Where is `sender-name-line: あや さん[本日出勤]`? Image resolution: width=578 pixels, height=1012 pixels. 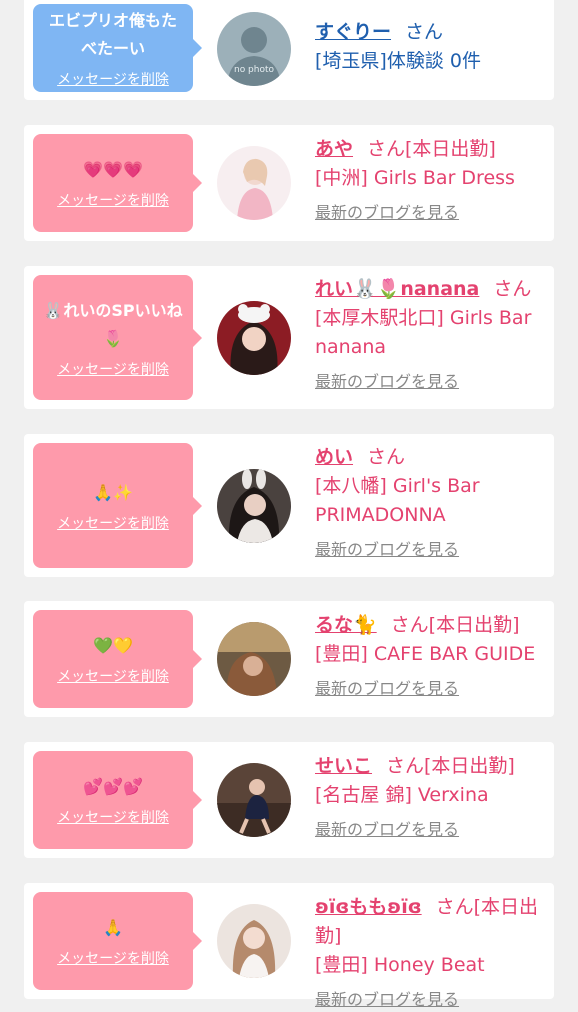
sender-name-line: あや さん[本日出勤] is located at coordinates (430, 149).